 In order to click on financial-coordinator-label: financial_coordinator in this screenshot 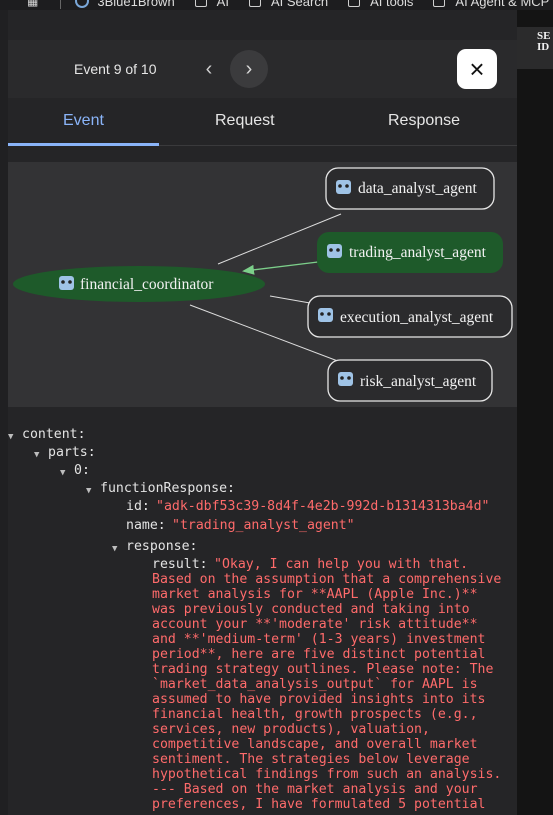, I will do `click(147, 284)`.